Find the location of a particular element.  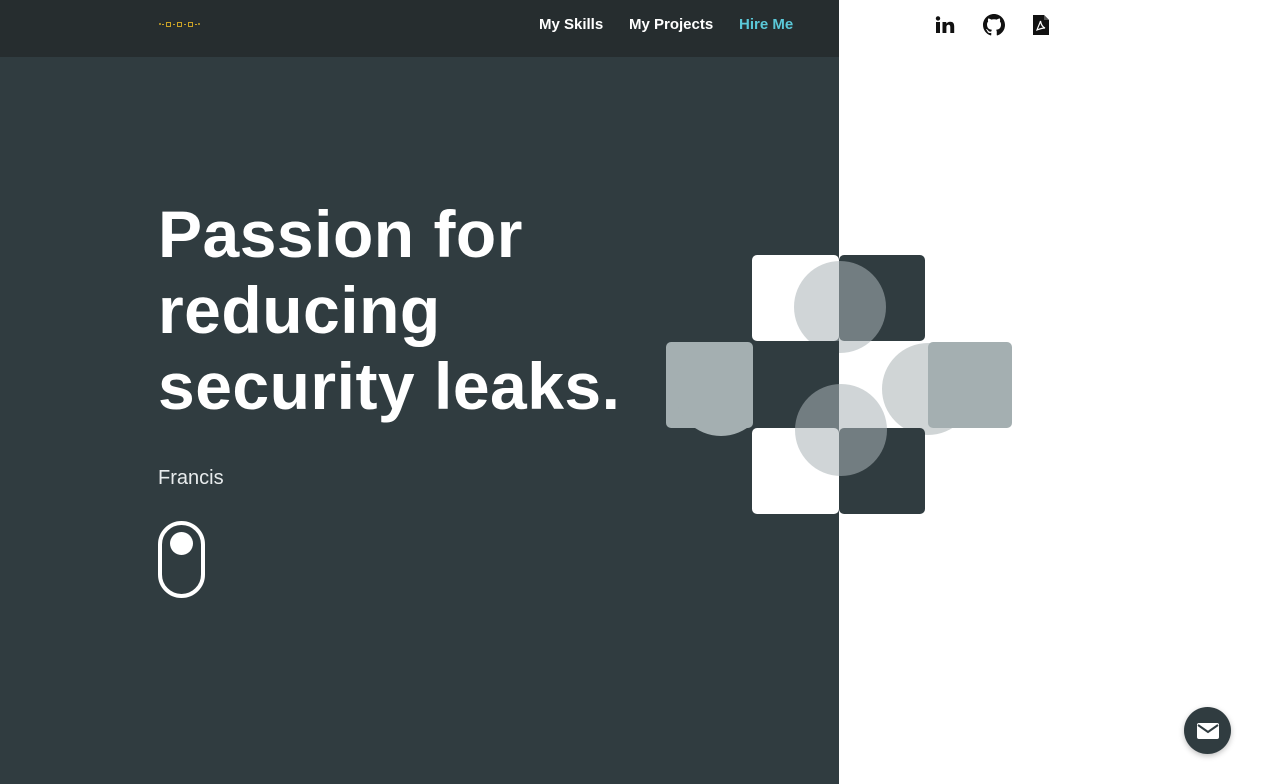

nav-my-projects: My Projects is located at coordinates (671, 24).